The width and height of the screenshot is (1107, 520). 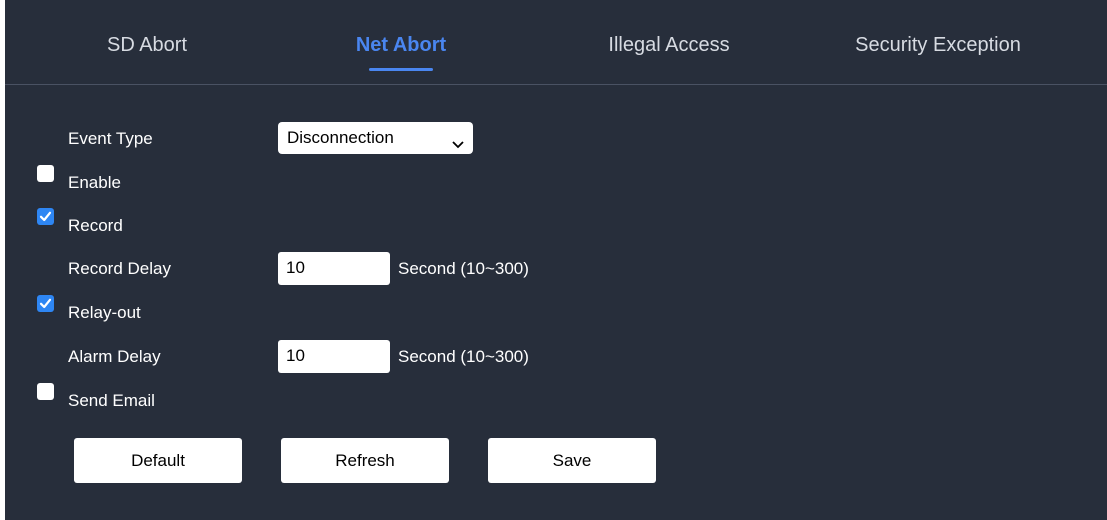 What do you see at coordinates (147, 45) in the screenshot?
I see `tab-sd-abort: SD Abort` at bounding box center [147, 45].